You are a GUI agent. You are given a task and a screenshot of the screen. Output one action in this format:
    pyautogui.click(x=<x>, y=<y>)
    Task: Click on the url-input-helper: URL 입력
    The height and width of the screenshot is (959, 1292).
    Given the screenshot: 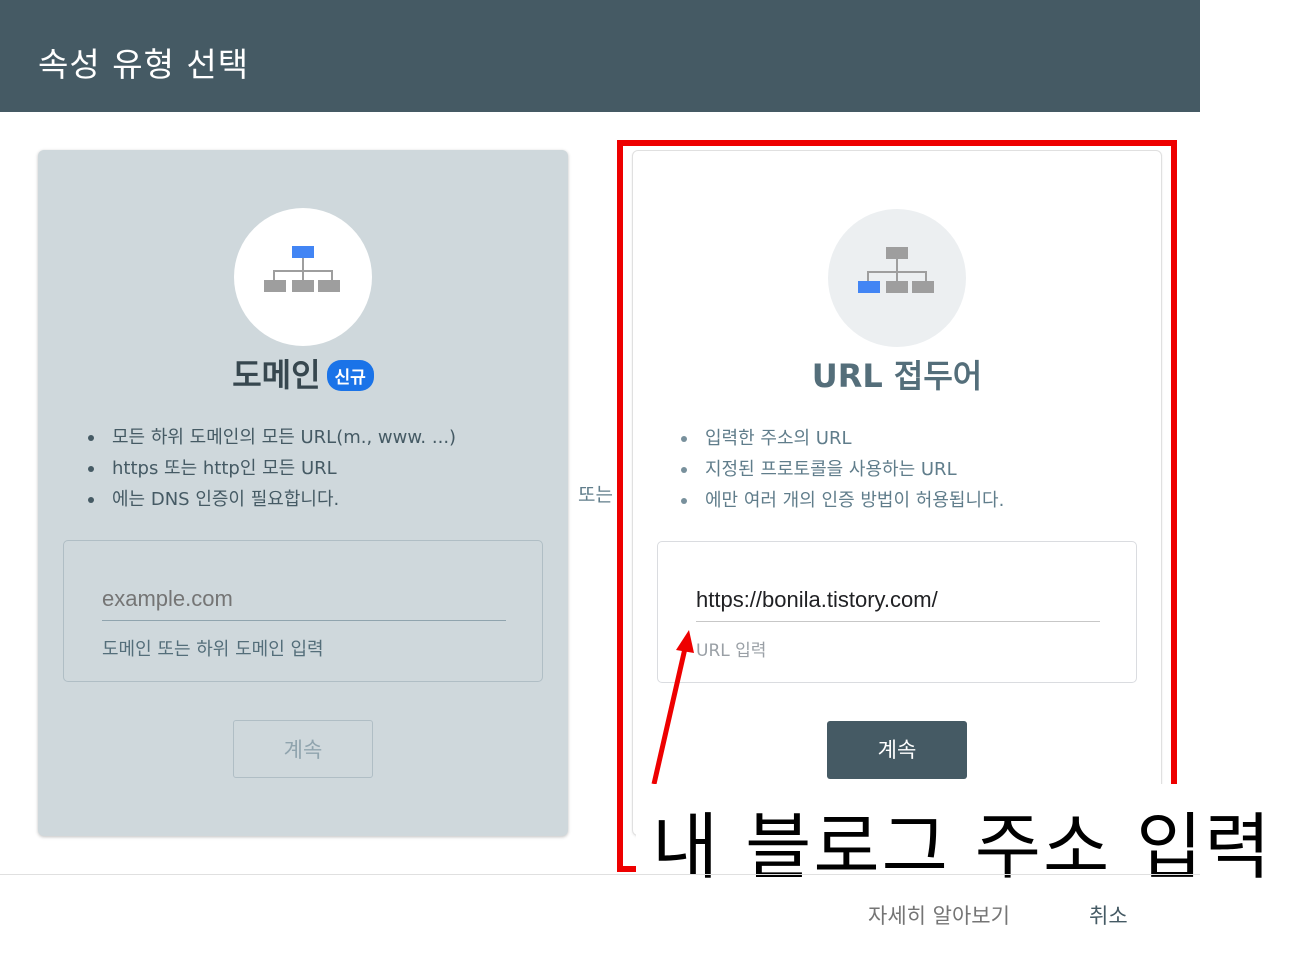 What is the action you would take?
    pyautogui.click(x=731, y=651)
    